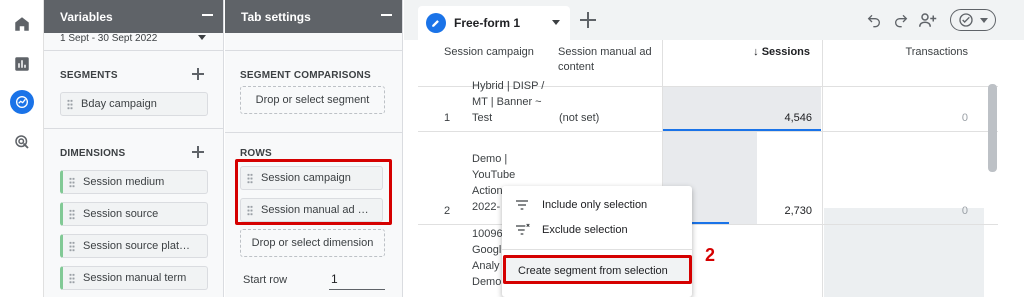 The image size is (1024, 297). I want to click on column-header-ad-content: Session manual ad content, so click(608, 63).